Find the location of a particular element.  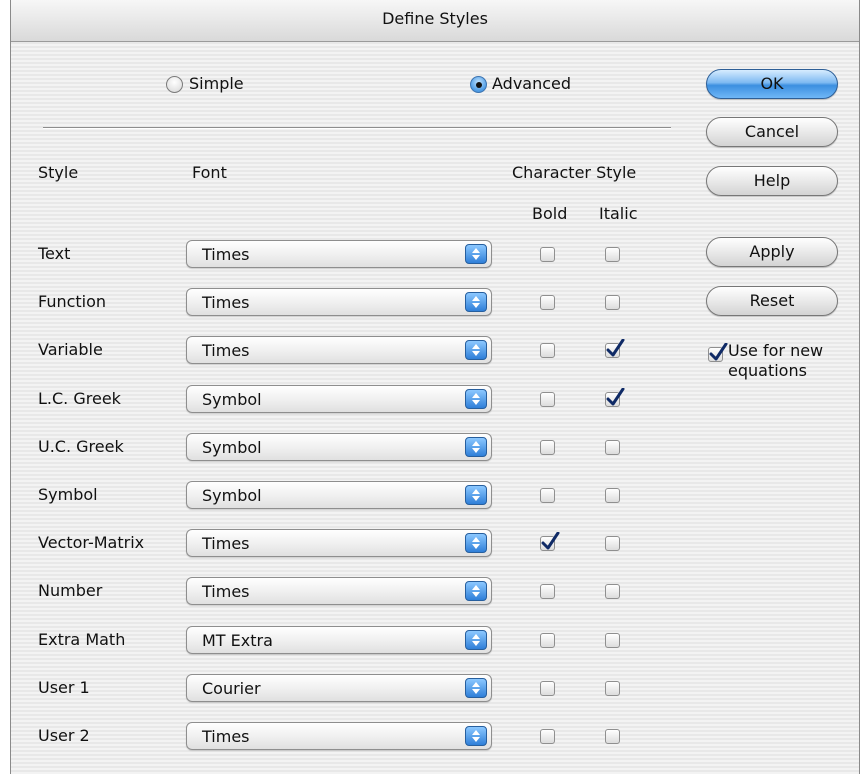

title-bar: Define Styles is located at coordinates (435, 21).